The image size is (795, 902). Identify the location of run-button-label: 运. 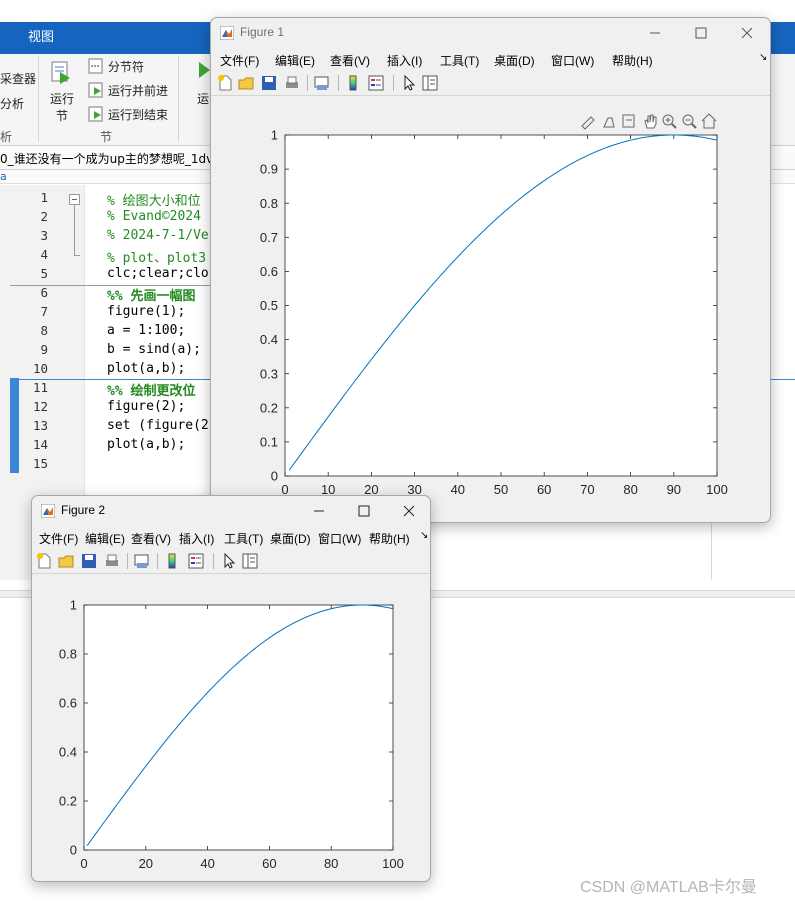
(203, 98).